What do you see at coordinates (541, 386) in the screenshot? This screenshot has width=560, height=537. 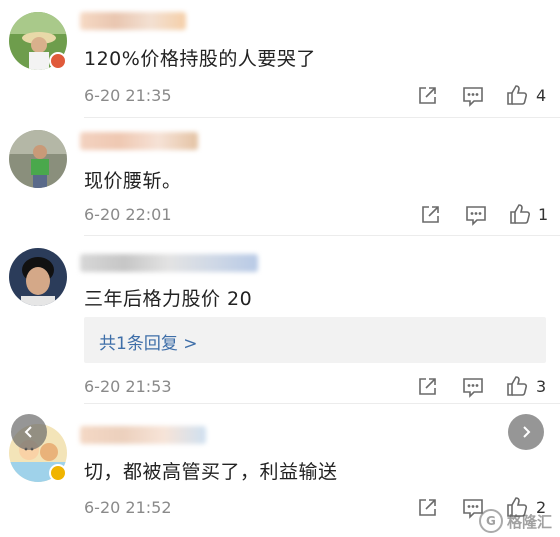 I see `like-count: 3` at bounding box center [541, 386].